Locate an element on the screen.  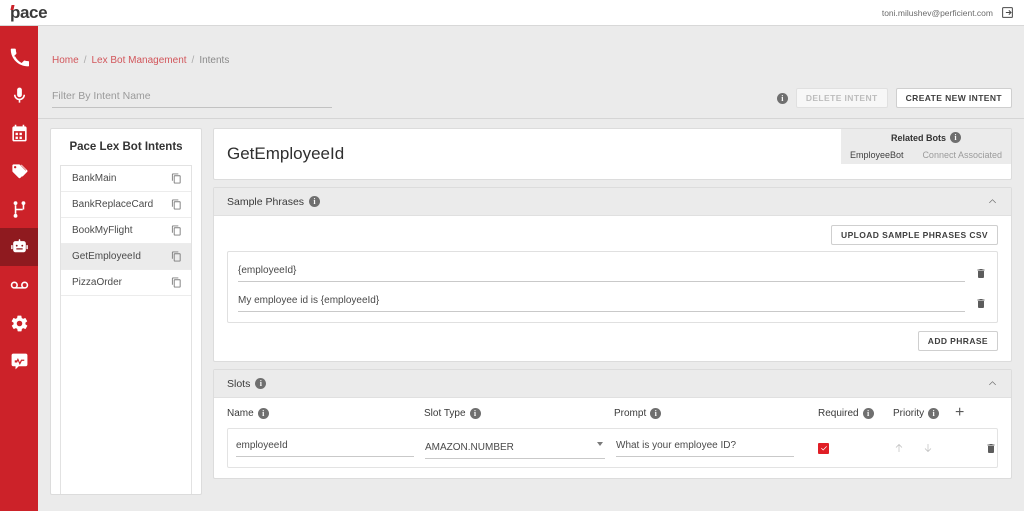
sidebar-item-settings is located at coordinates (19, 323).